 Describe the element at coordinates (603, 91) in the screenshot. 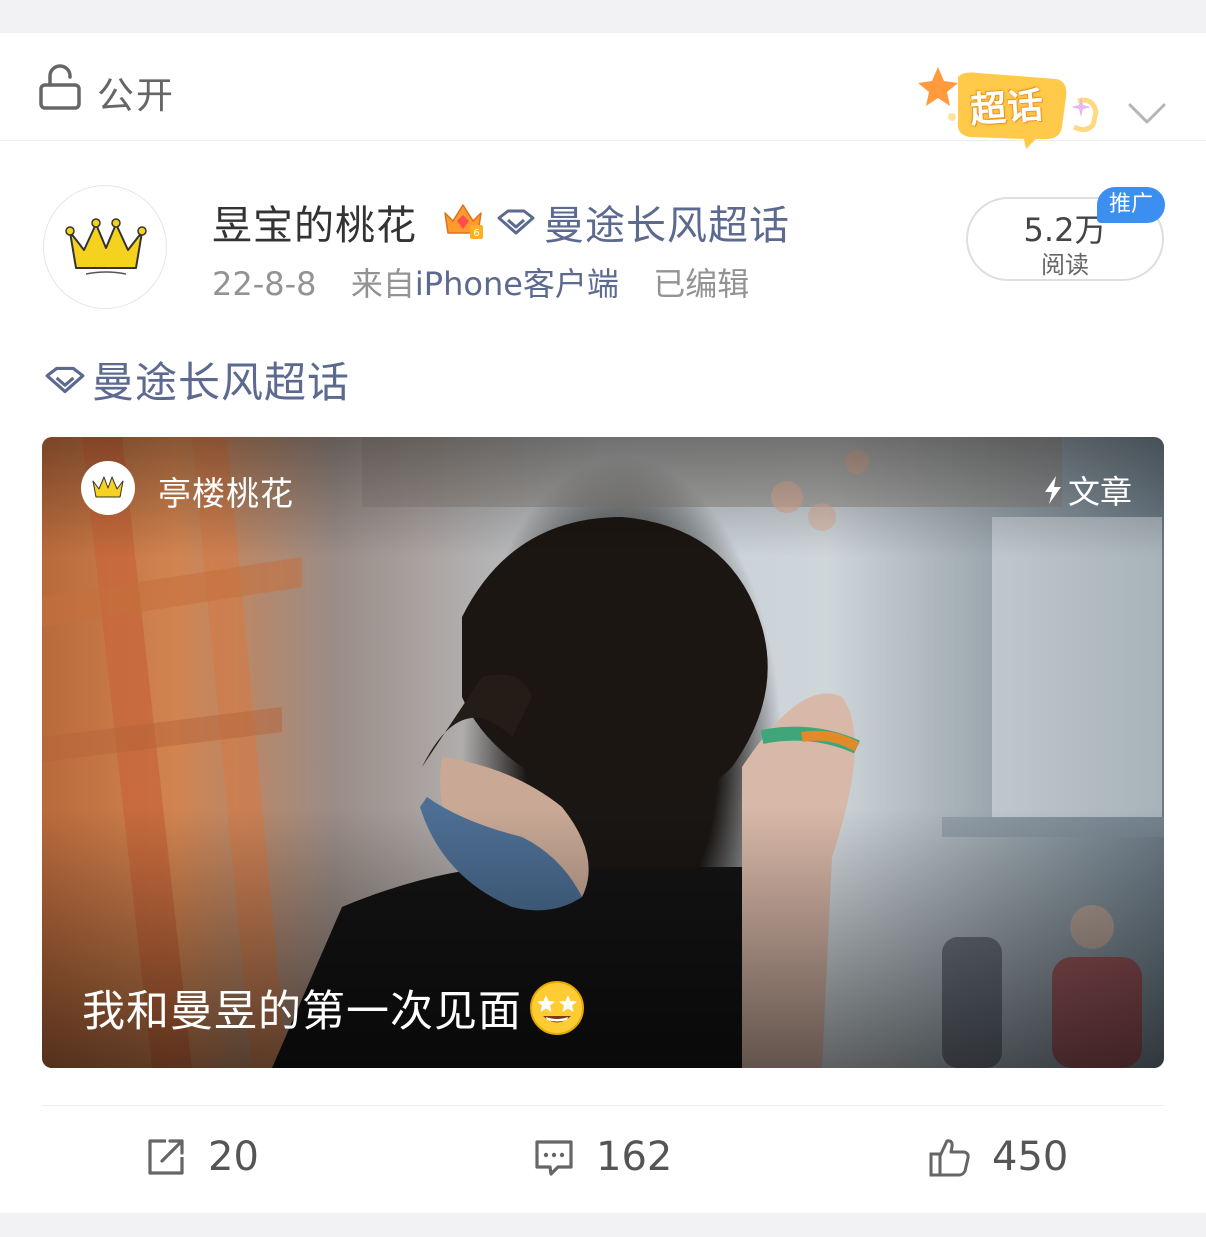

I see `visibility-row: 公开 超话` at that location.